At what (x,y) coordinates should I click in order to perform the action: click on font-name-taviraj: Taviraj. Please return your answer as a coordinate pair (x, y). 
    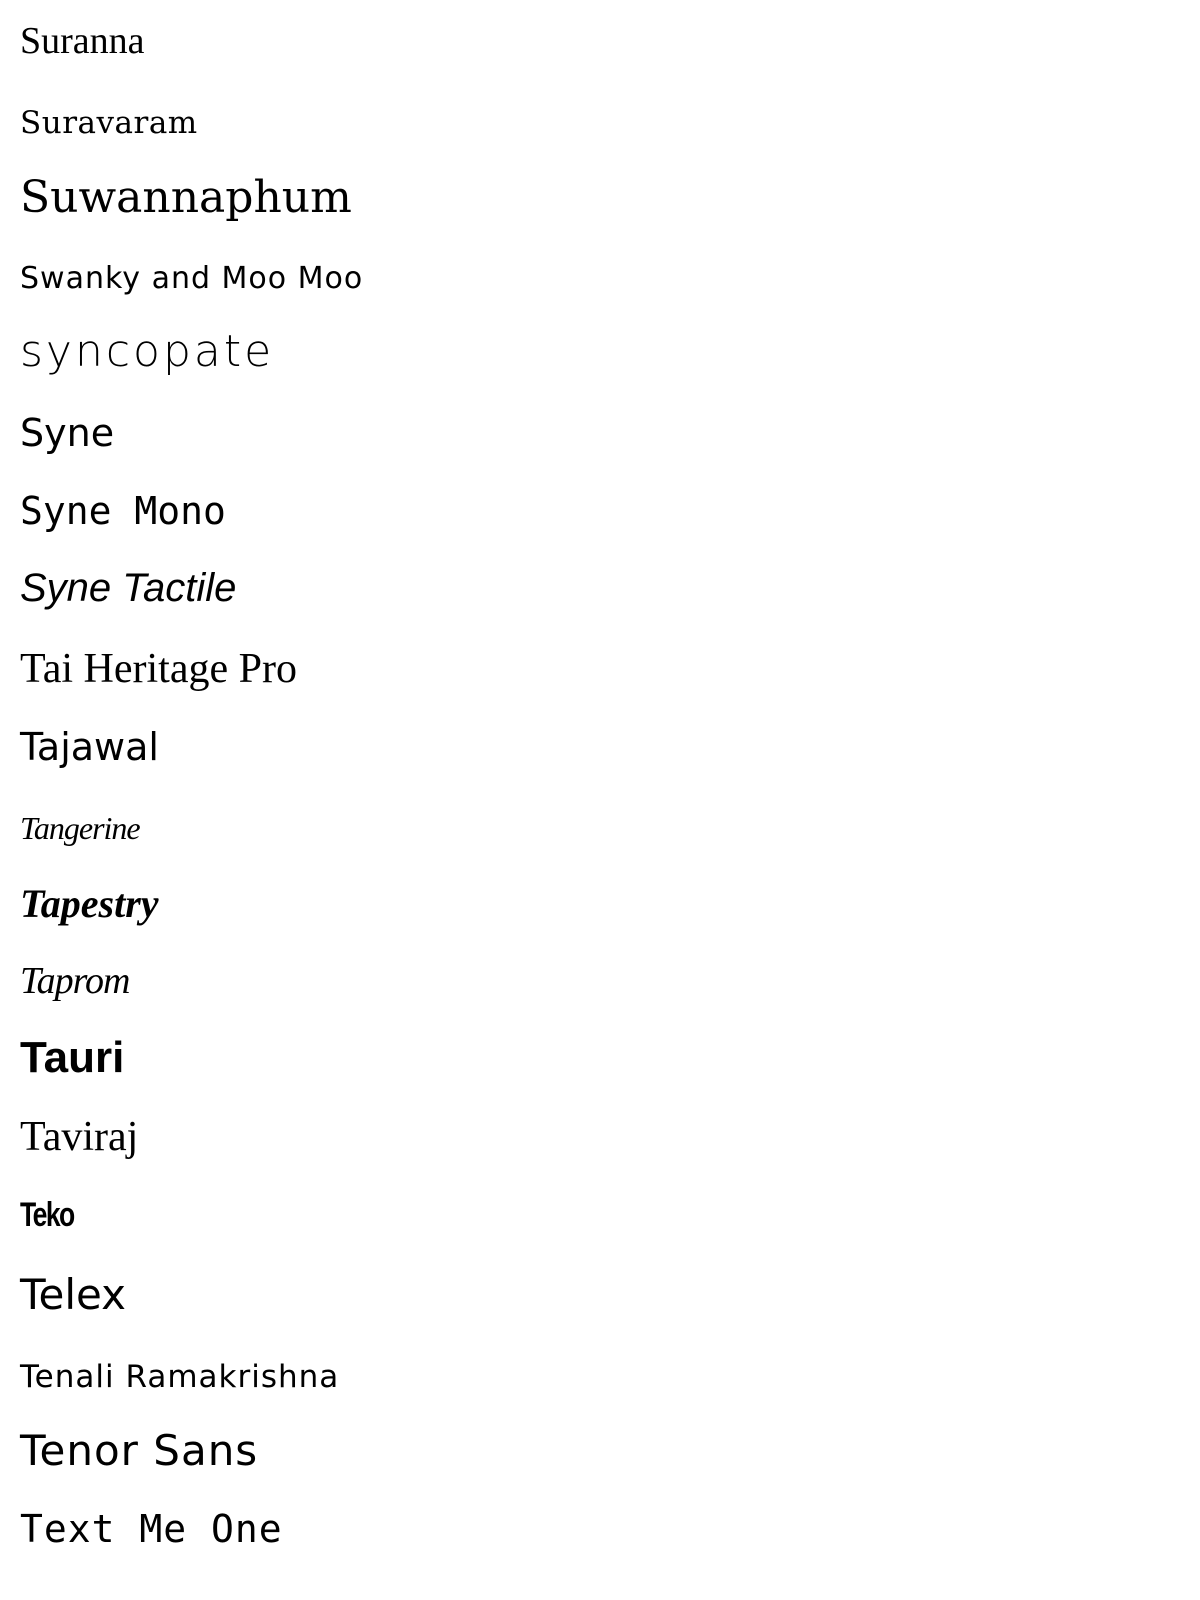
    Looking at the image, I should click on (79, 1137).